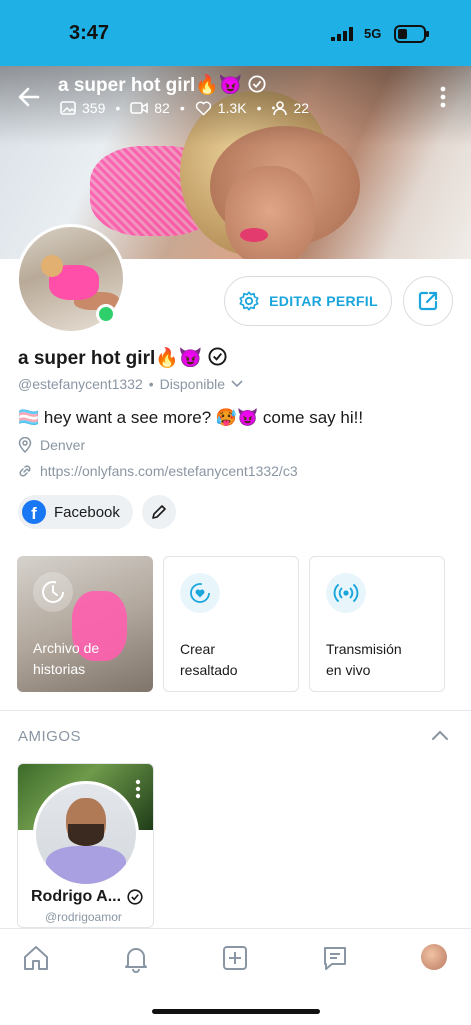  Describe the element at coordinates (236, 1011) in the screenshot. I see `home-indicator` at that location.